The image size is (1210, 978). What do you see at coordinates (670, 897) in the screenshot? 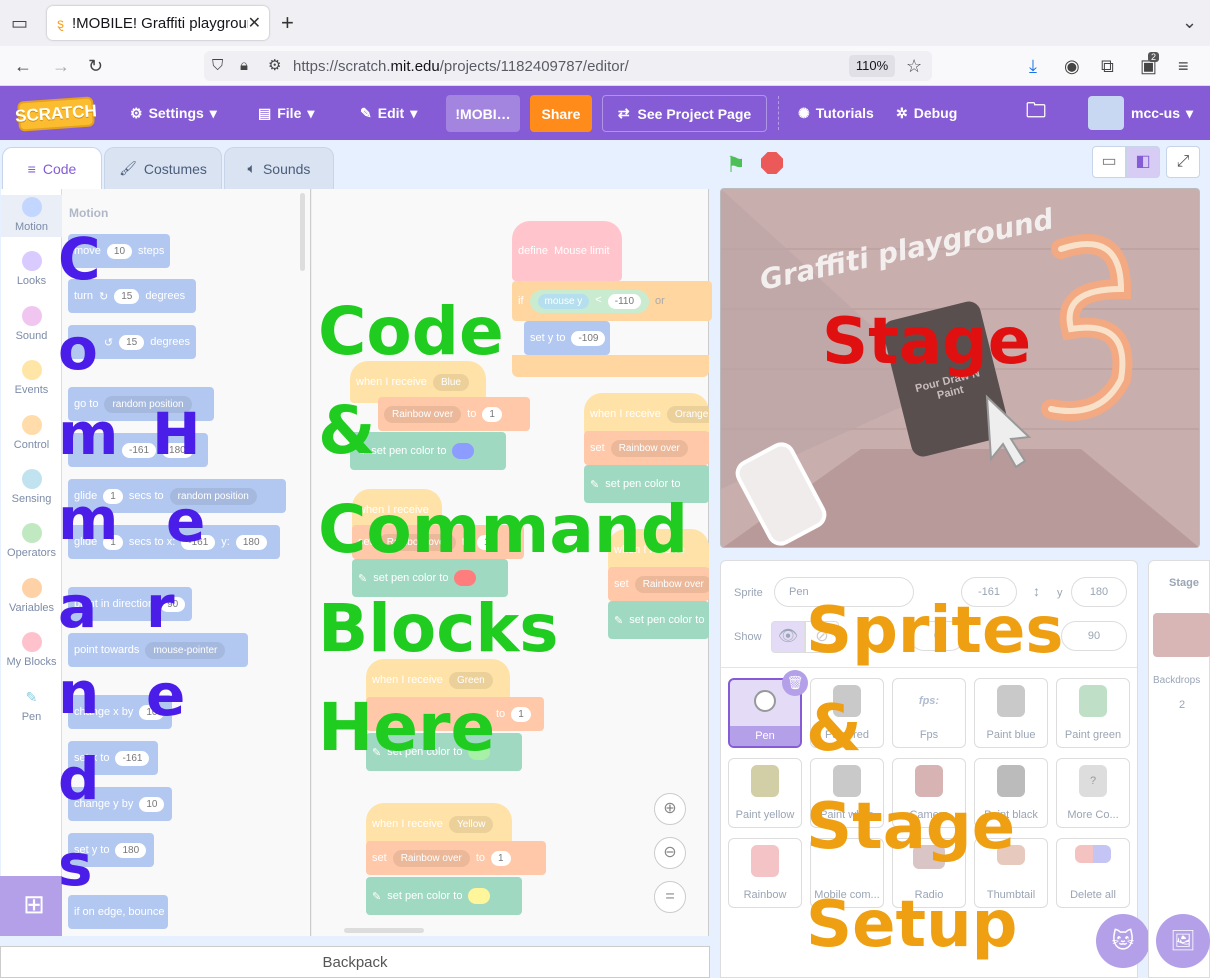
I see `zoom-reset-icon: =` at bounding box center [670, 897].